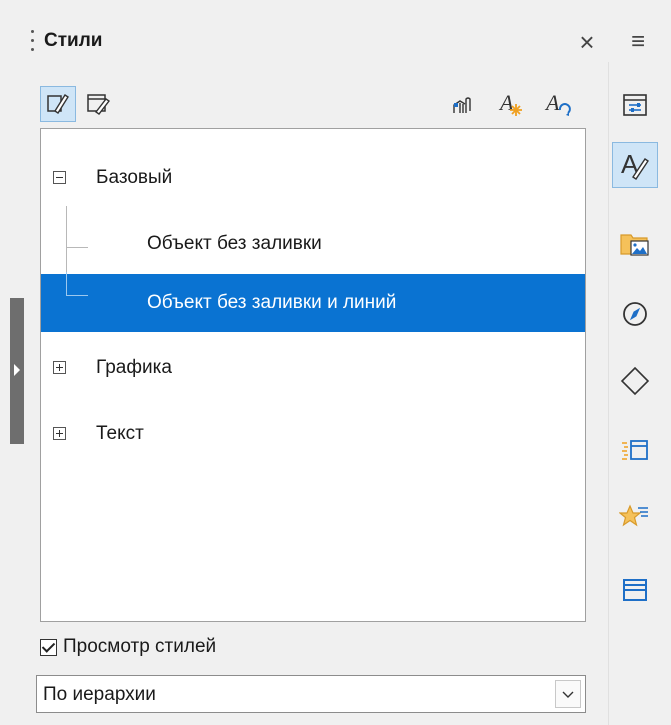 This screenshot has height=725, width=671. Describe the element at coordinates (313, 434) in the screenshot. I see `tree-item-text: Текст` at that location.